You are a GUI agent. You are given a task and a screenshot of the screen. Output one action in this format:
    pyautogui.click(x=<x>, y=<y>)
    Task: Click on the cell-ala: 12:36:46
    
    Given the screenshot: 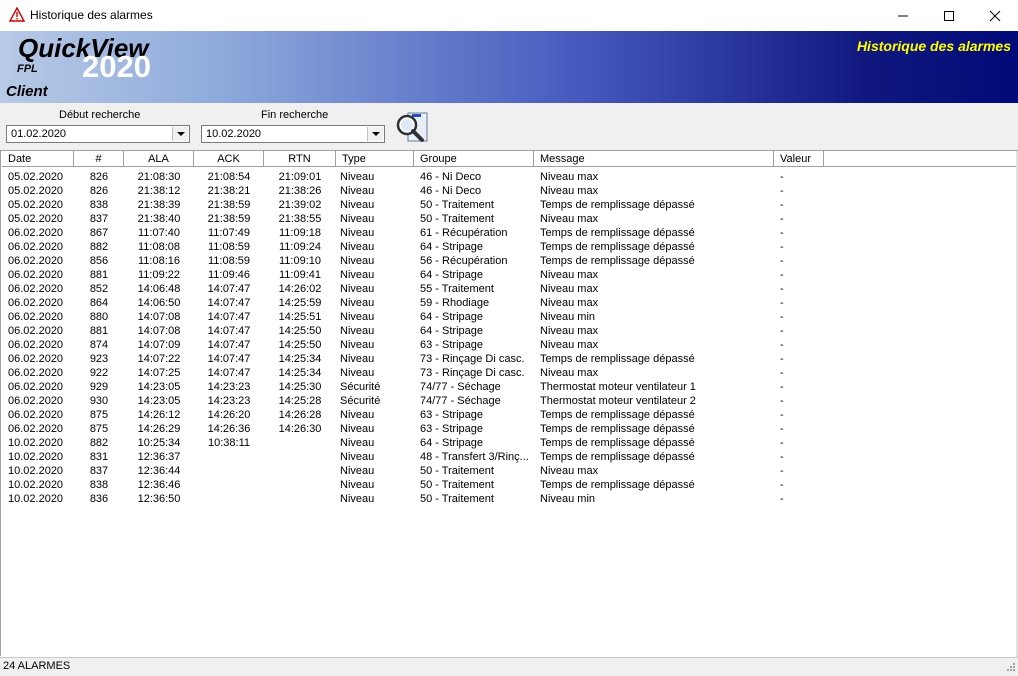 What is the action you would take?
    pyautogui.click(x=159, y=485)
    